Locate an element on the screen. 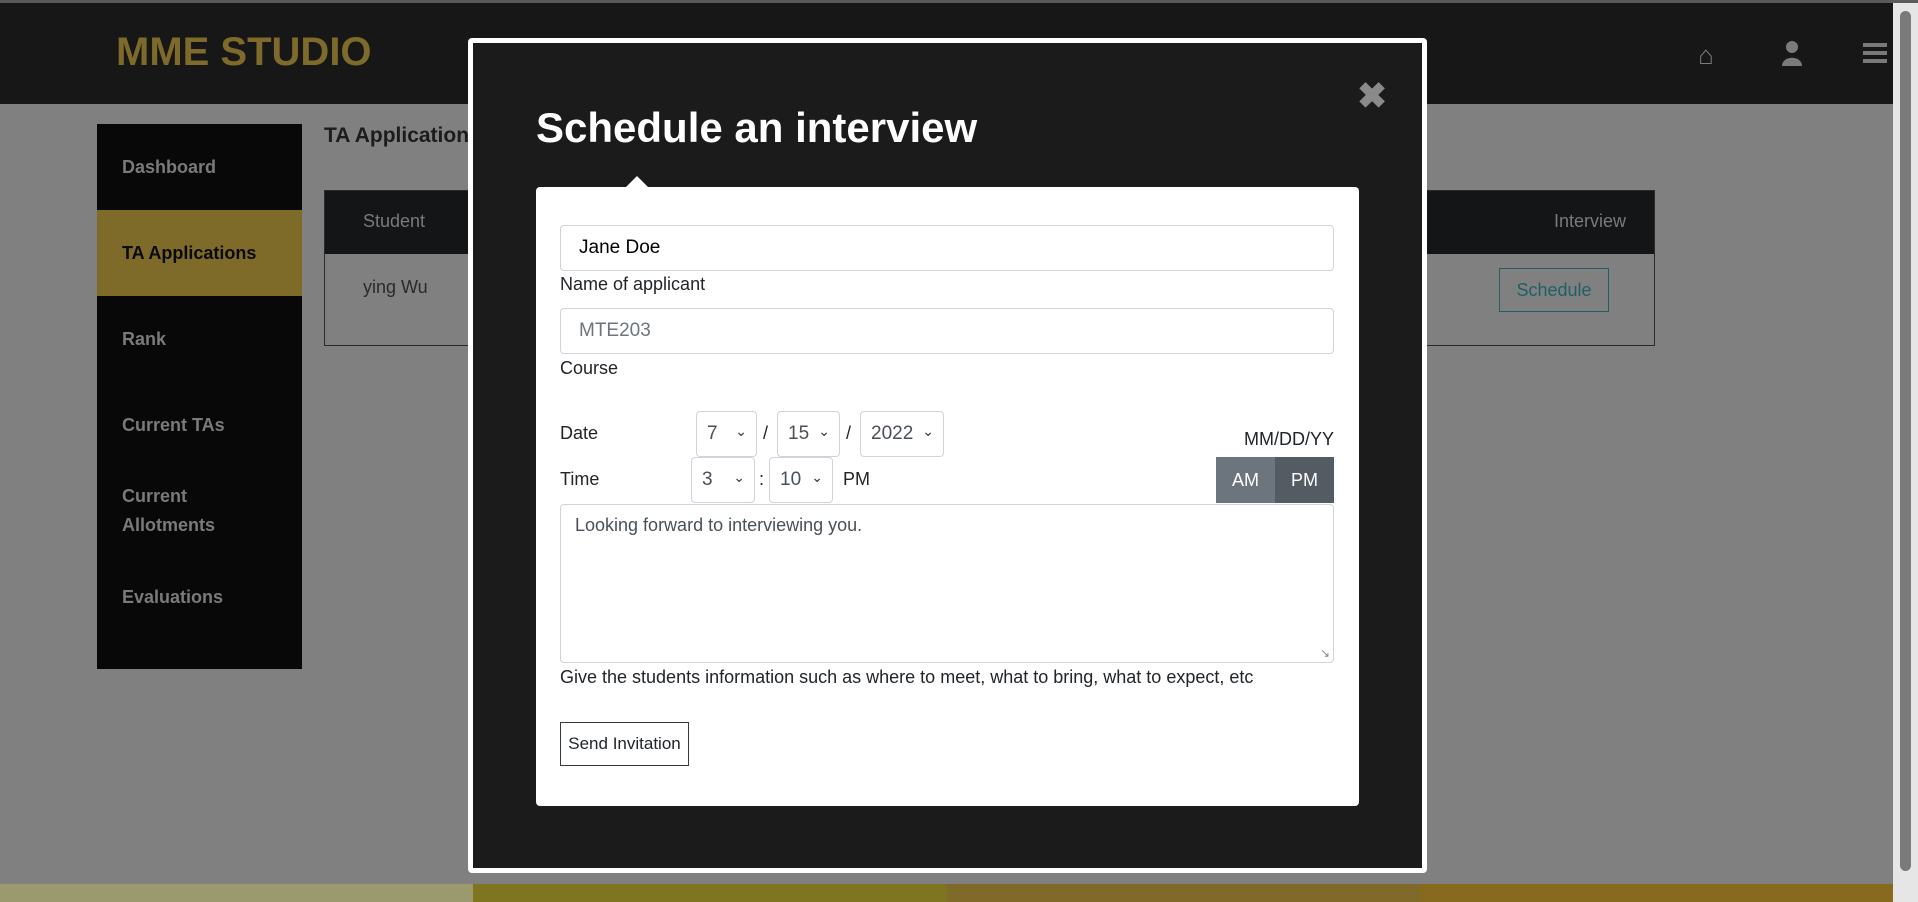  scrollbar is located at coordinates (1905, 452).